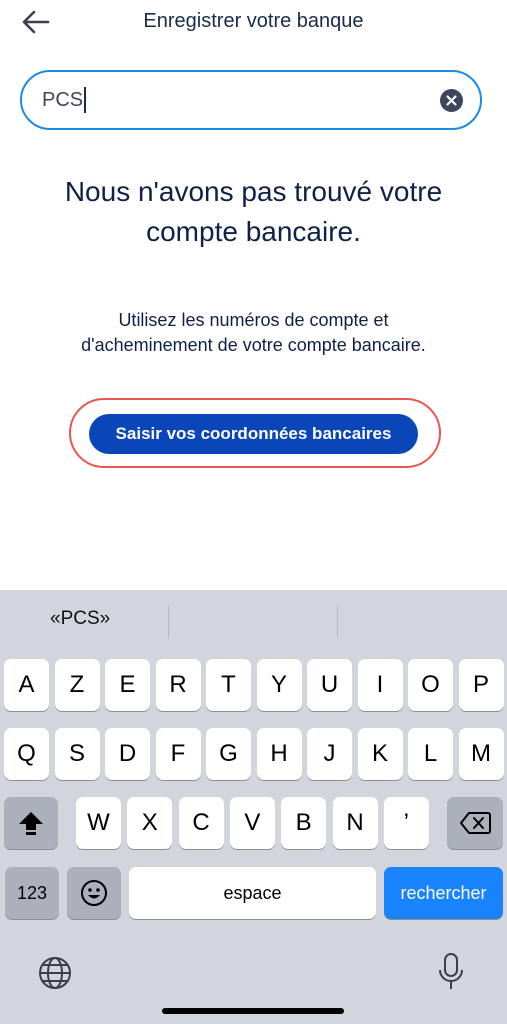 The height and width of the screenshot is (1024, 507). What do you see at coordinates (178, 685) in the screenshot?
I see `key-r: R` at bounding box center [178, 685].